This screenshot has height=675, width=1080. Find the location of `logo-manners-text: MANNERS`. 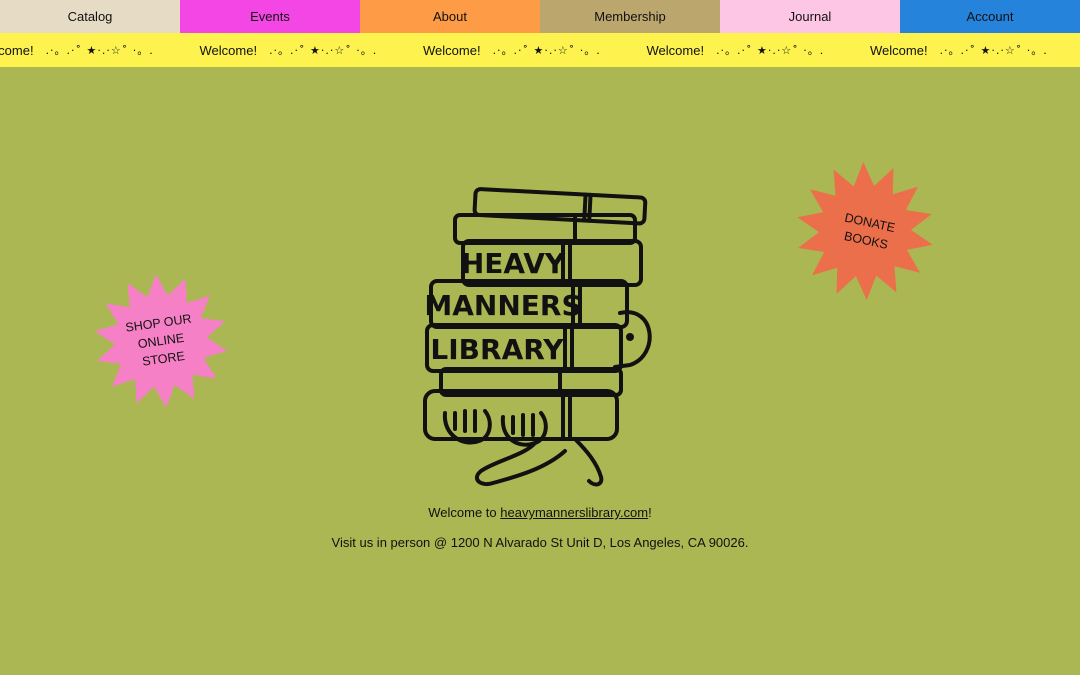

logo-manners-text: MANNERS is located at coordinates (502, 305).